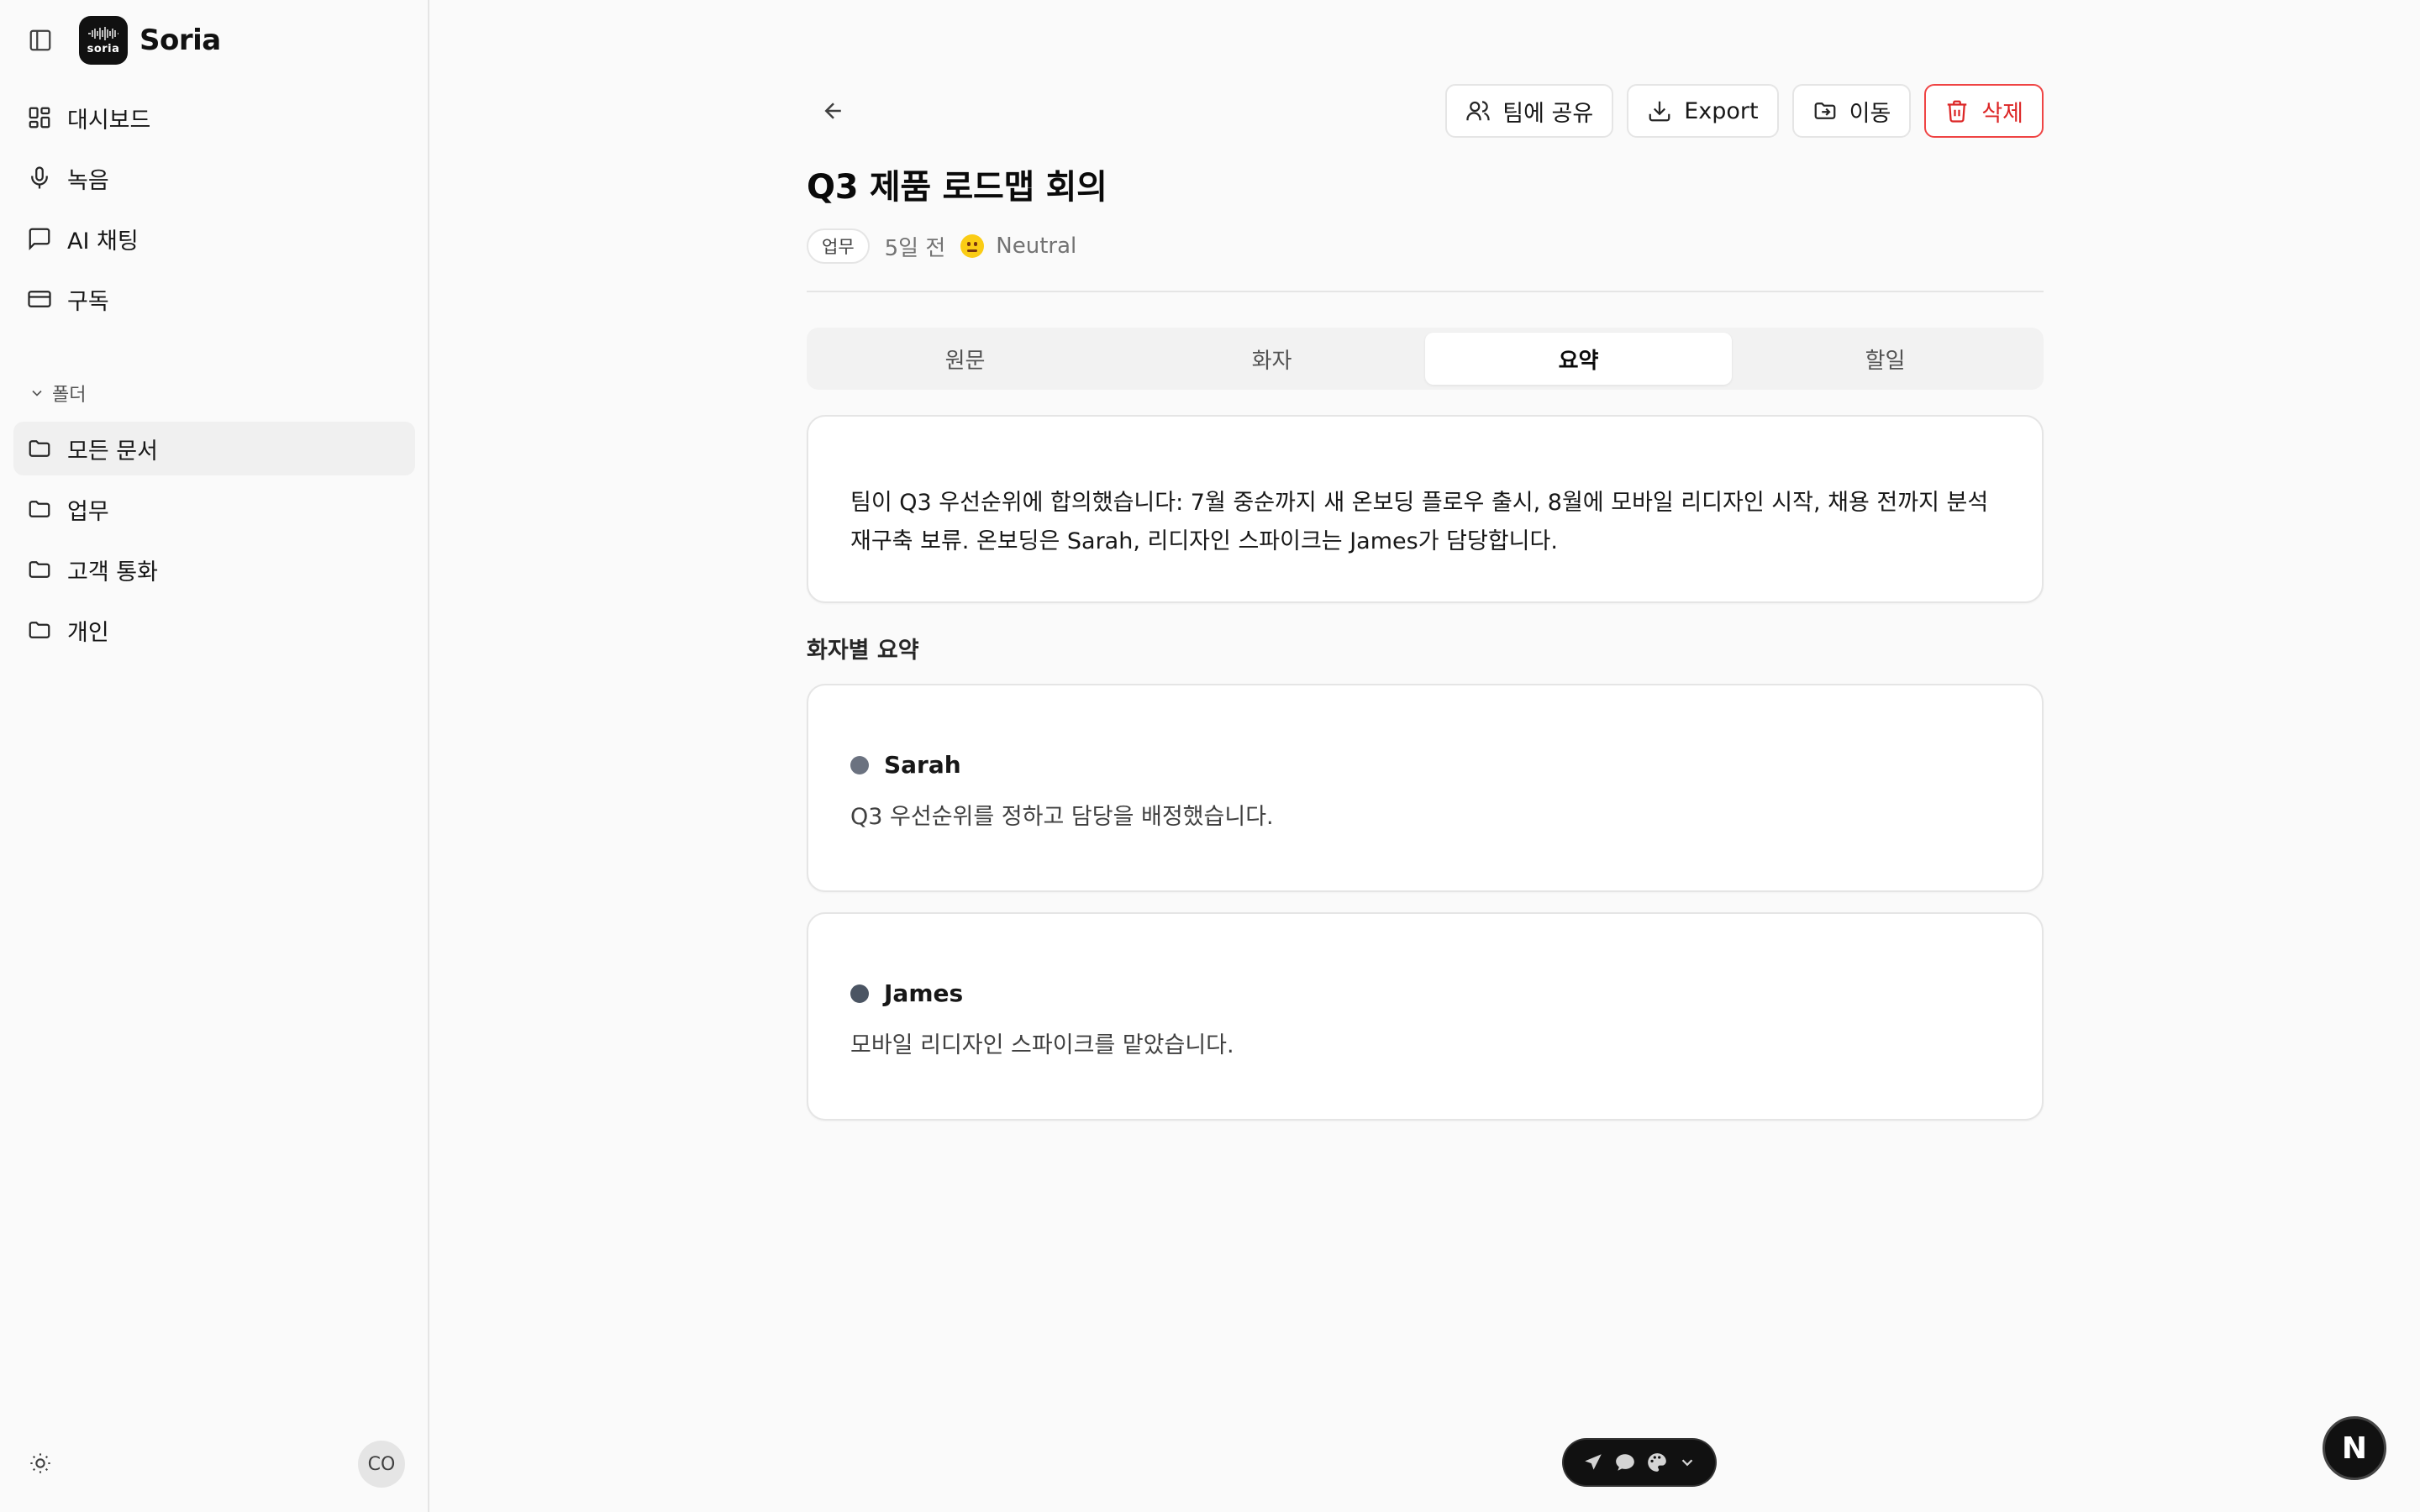 The image size is (2420, 1512). Describe the element at coordinates (1578, 359) in the screenshot. I see `tab-summary: 요약` at that location.